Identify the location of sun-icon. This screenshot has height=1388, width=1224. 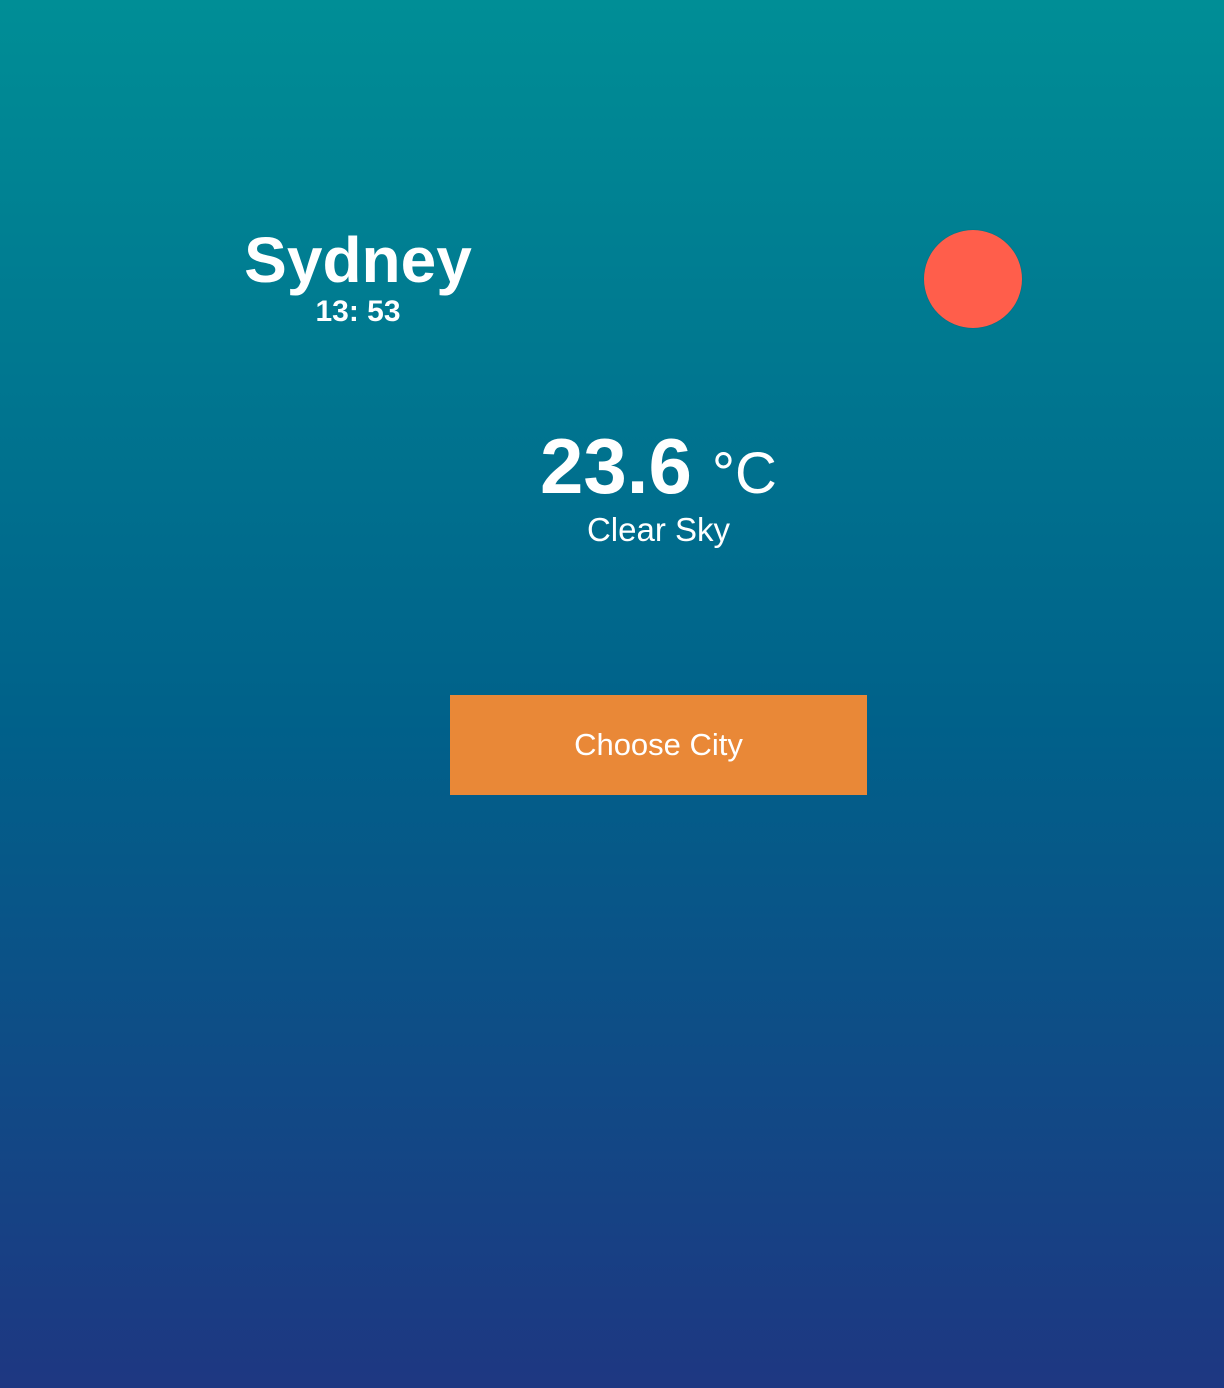
(973, 279).